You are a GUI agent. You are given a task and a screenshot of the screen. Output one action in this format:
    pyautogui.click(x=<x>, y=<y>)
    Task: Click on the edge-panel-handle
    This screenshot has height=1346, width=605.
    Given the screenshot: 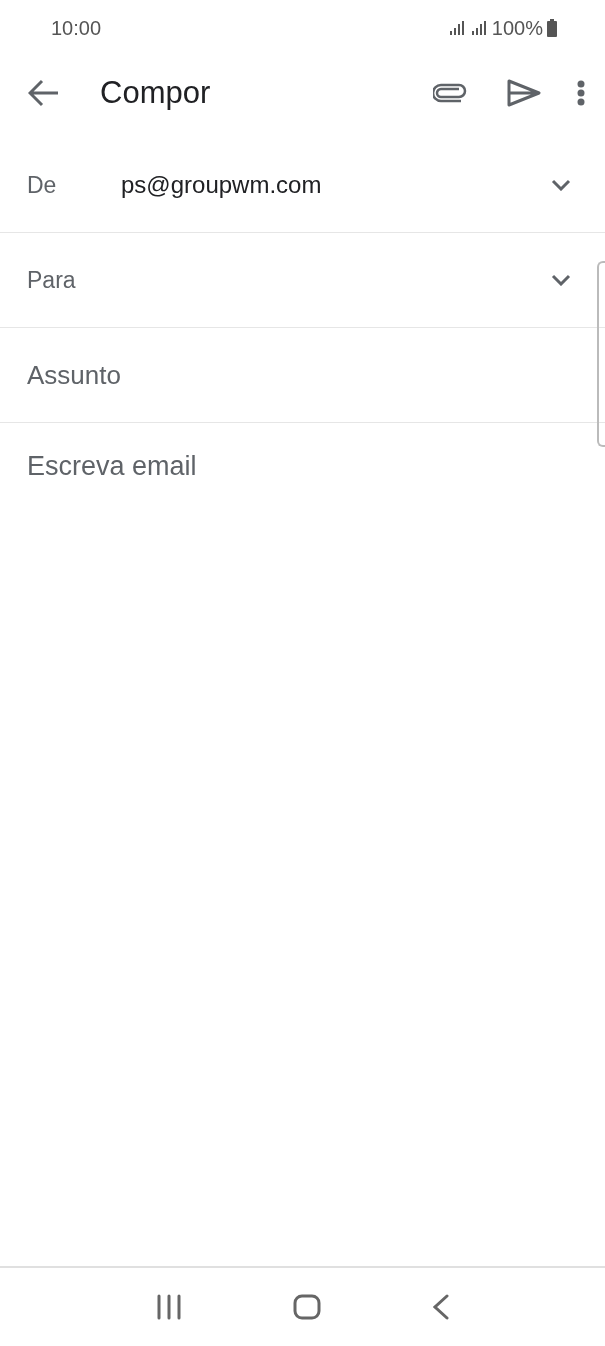 What is the action you would take?
    pyautogui.click(x=601, y=354)
    